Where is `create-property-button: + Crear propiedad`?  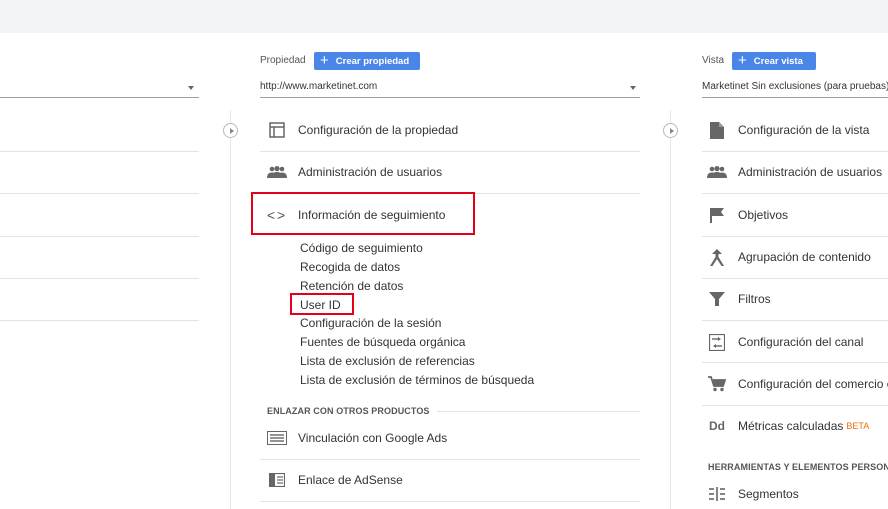
create-property-button: + Crear propiedad is located at coordinates (367, 61).